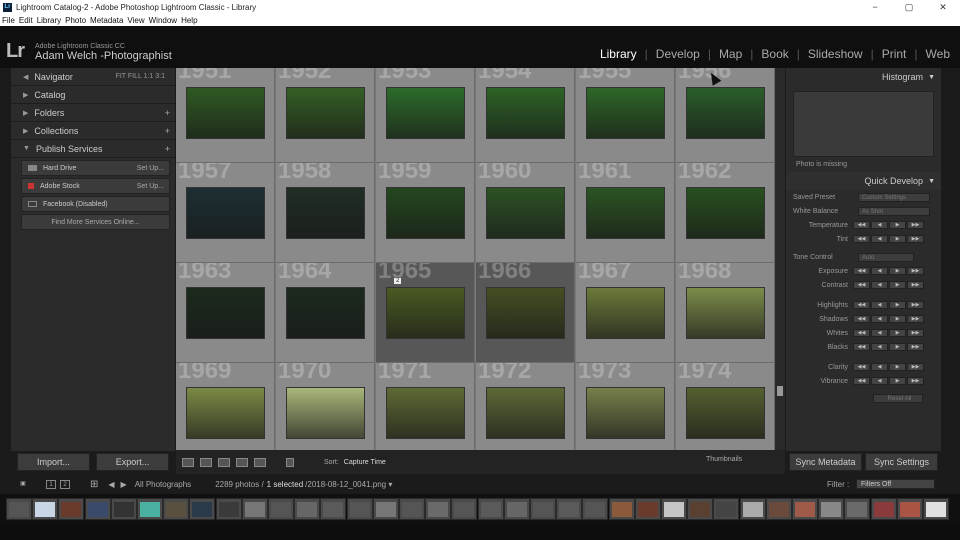 This screenshot has width=960, height=540. I want to click on loupe-view-icon, so click(206, 462).